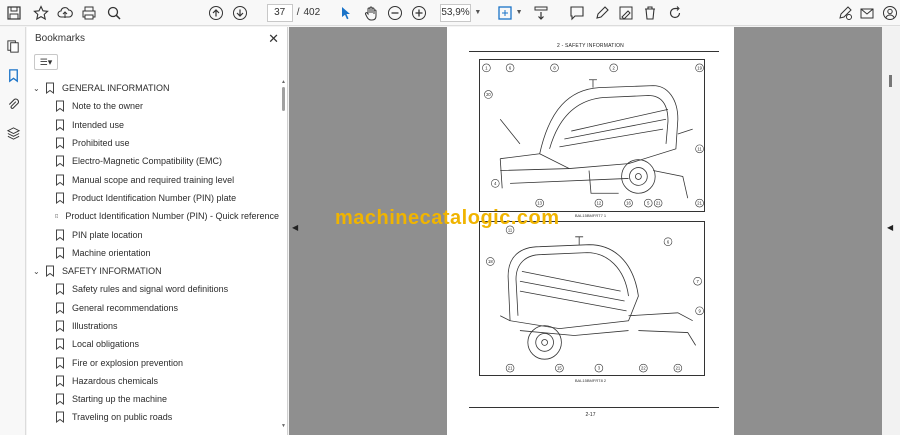 The image size is (900, 435). I want to click on zoom-in-icon, so click(419, 13).